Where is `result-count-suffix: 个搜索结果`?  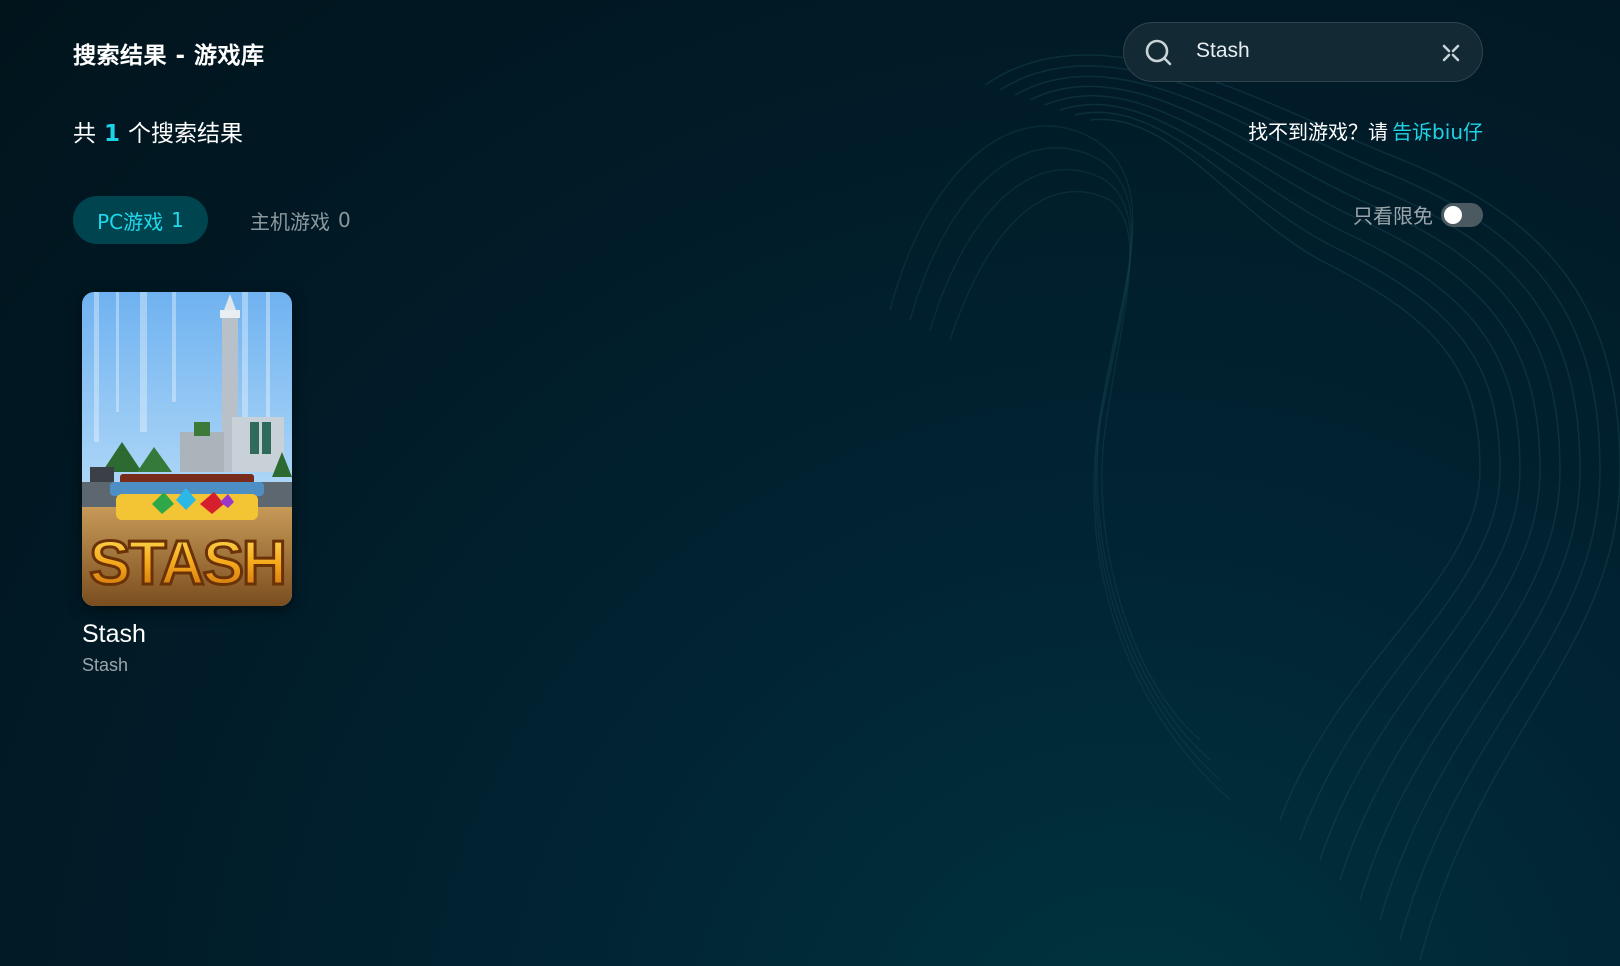
result-count-suffix: 个搜索结果 is located at coordinates (186, 134).